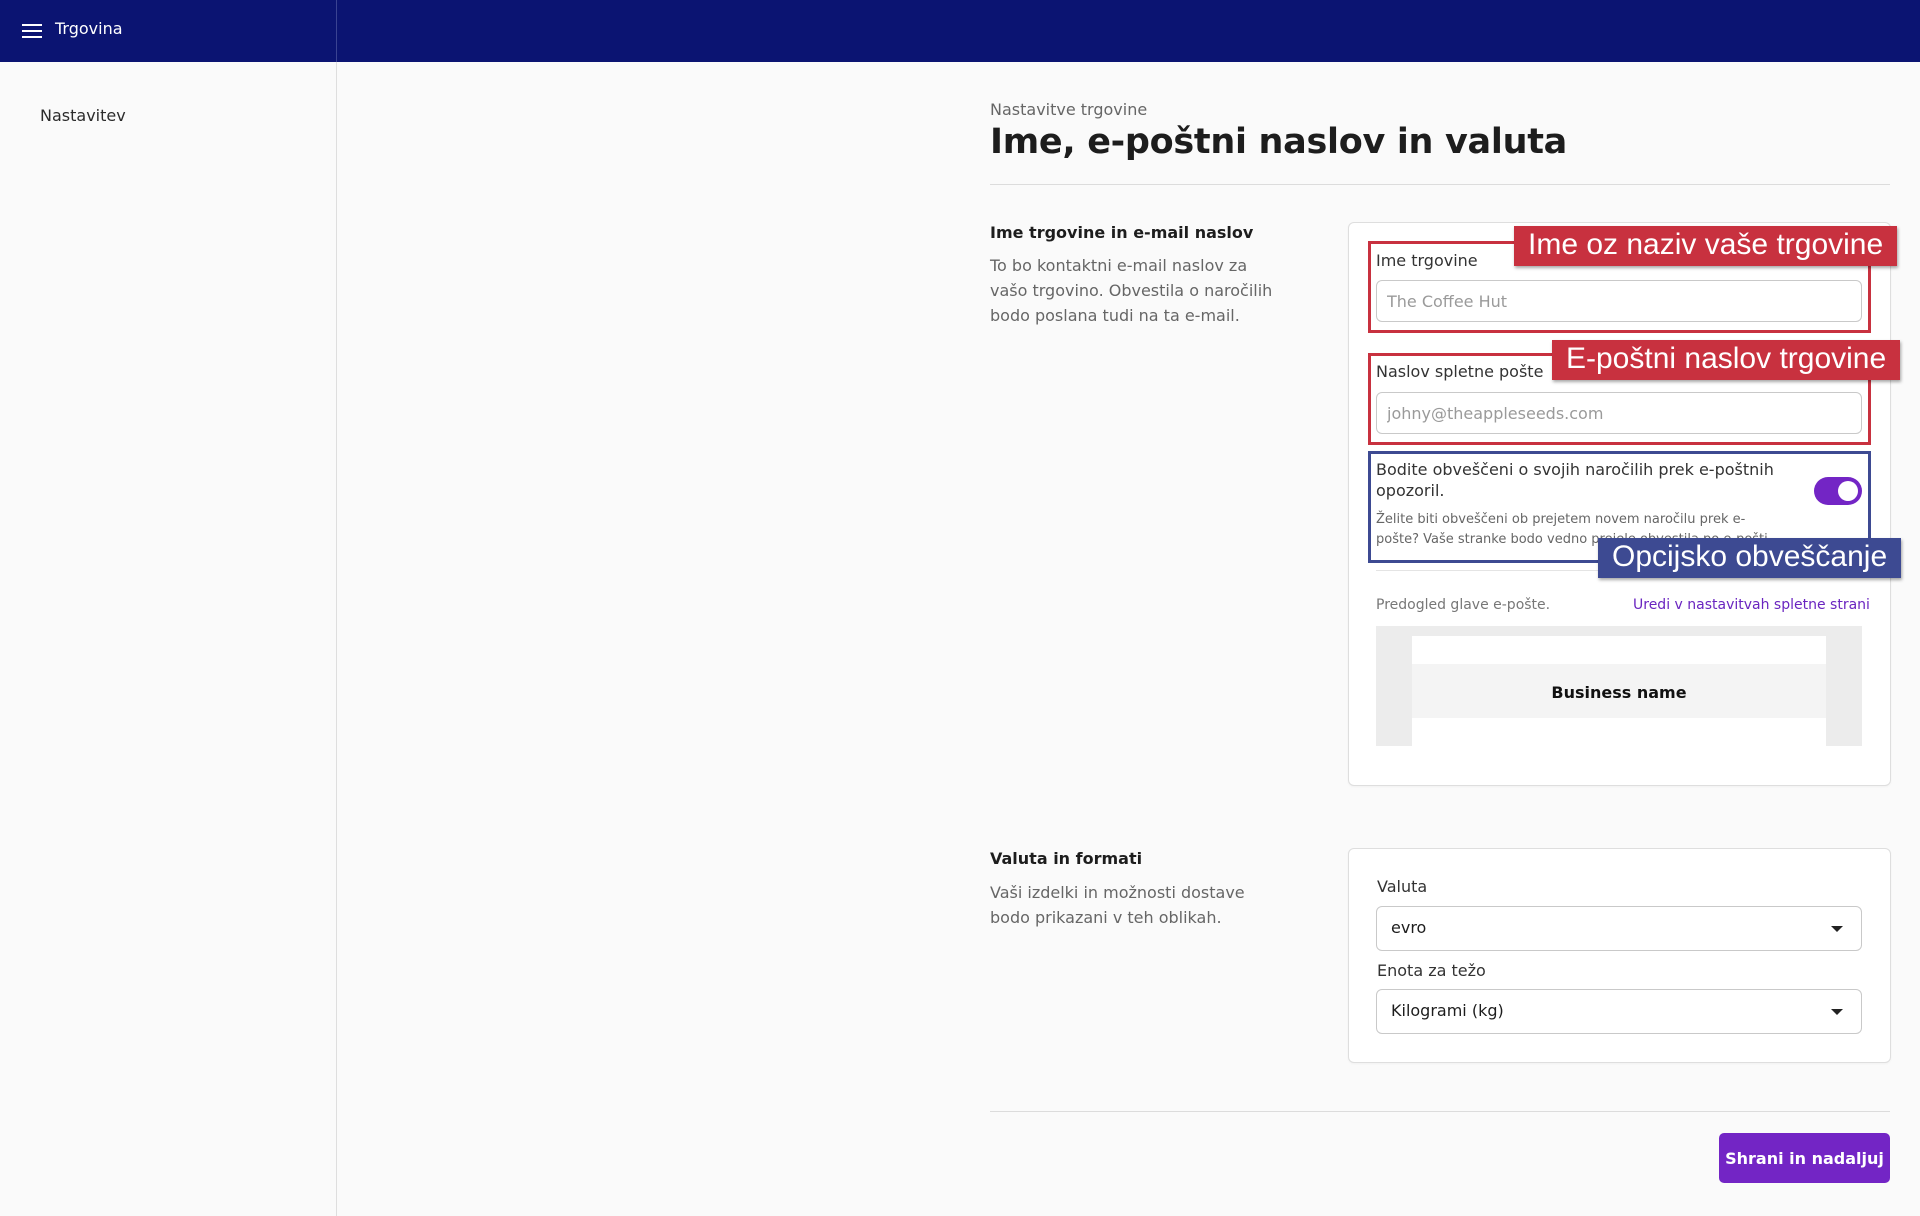 The width and height of the screenshot is (1920, 1216). I want to click on email-header-preview: Business name, so click(1619, 686).